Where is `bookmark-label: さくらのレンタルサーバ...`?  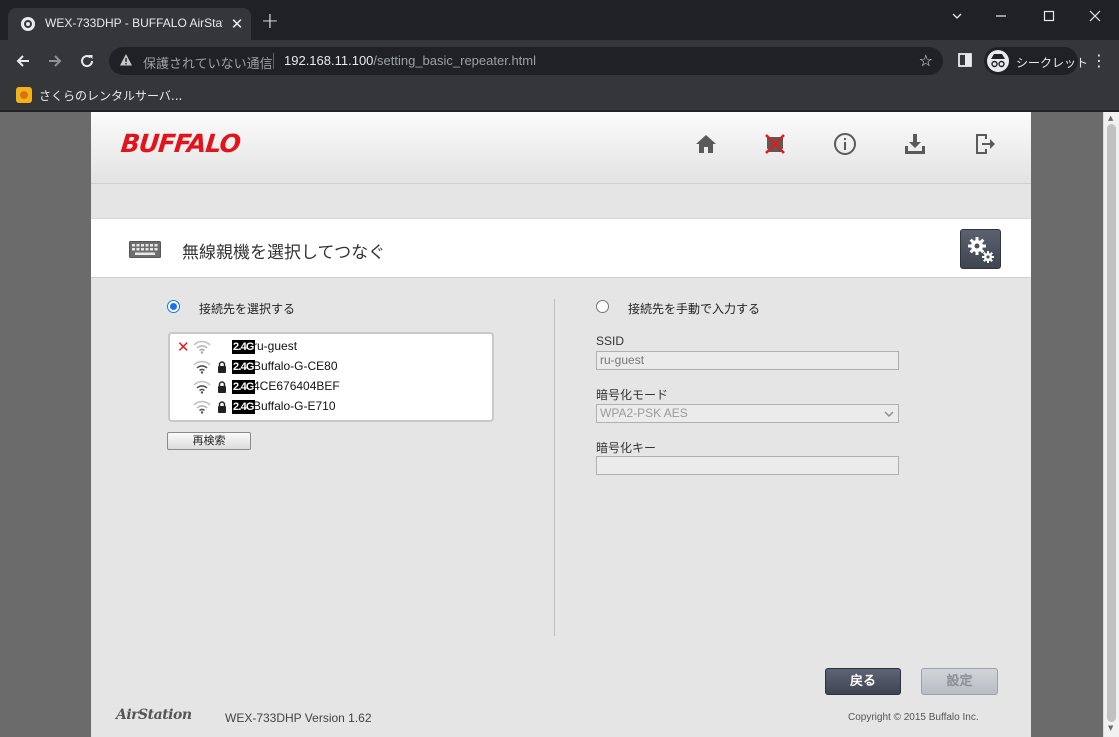
bookmark-label: さくらのレンタルサーバ... is located at coordinates (111, 95).